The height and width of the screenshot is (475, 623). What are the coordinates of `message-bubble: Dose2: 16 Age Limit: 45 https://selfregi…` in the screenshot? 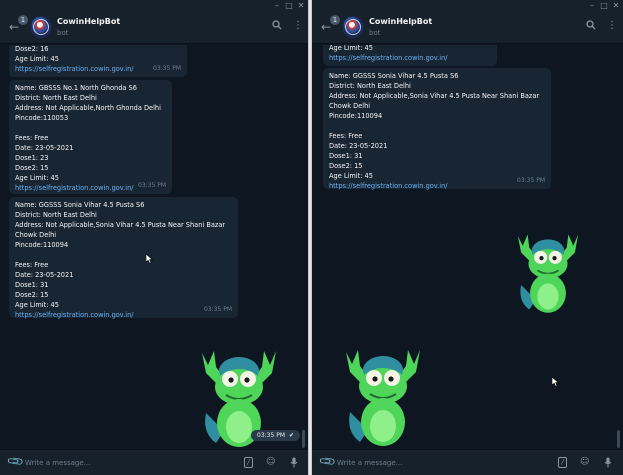 It's located at (98, 61).